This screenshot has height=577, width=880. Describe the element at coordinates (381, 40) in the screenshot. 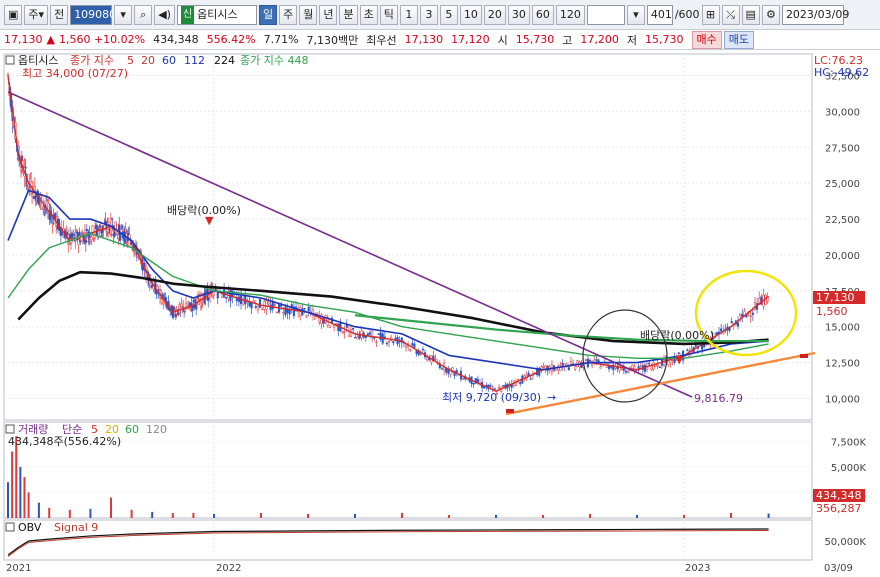

I see `best-label: 최우선` at that location.